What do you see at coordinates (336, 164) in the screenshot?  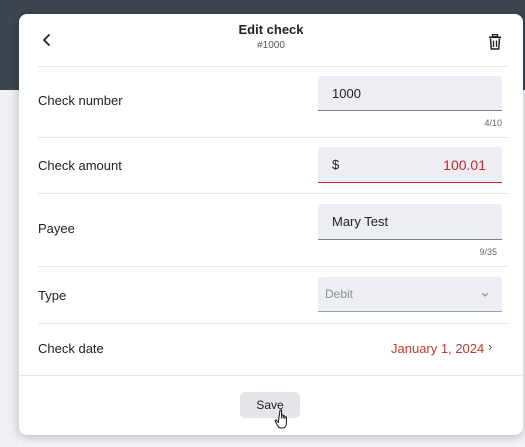 I see `currency-symbol: $` at bounding box center [336, 164].